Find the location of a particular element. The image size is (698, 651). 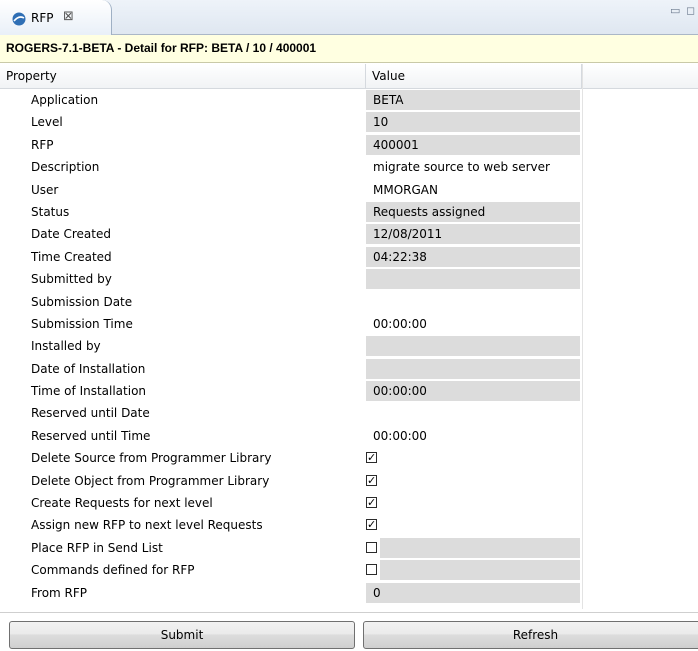

property-label: Delete Object from Programmer Library is located at coordinates (150, 480).